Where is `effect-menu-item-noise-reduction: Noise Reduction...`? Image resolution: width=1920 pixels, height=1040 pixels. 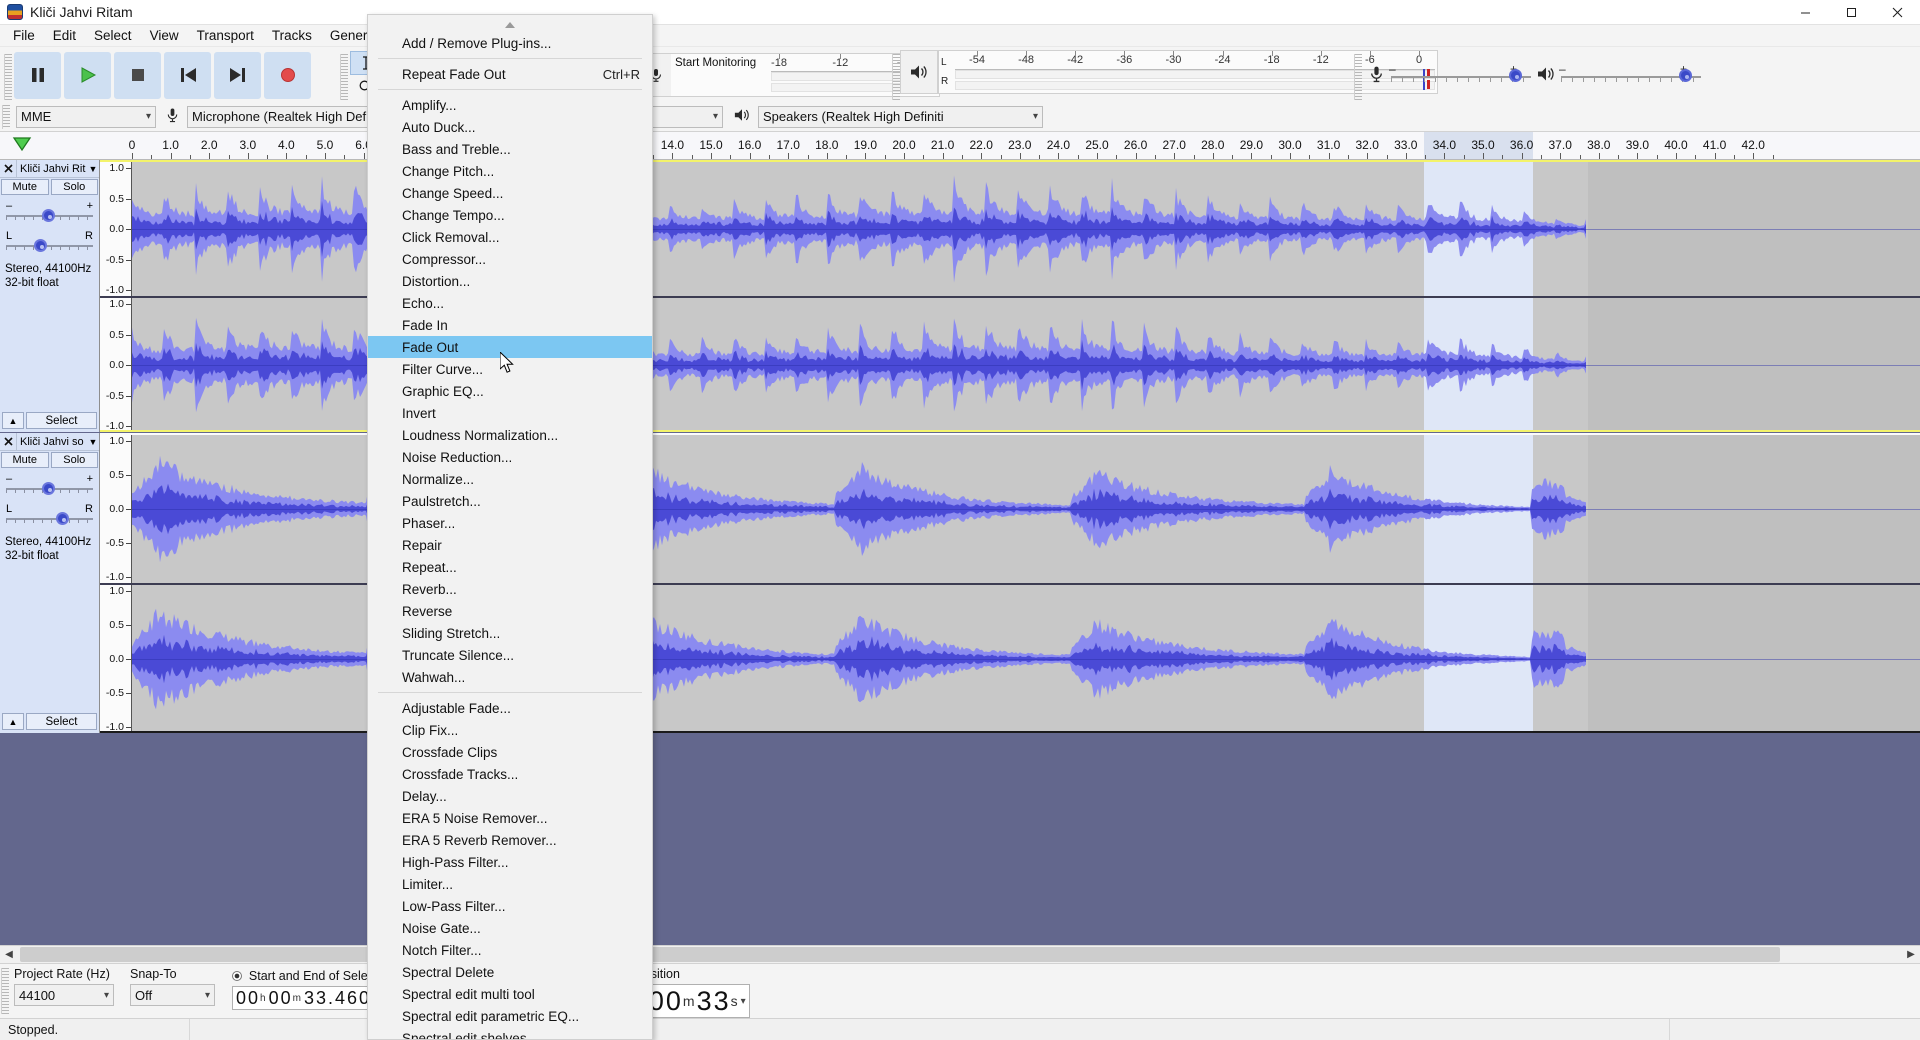 effect-menu-item-noise-reduction: Noise Reduction... is located at coordinates (510, 457).